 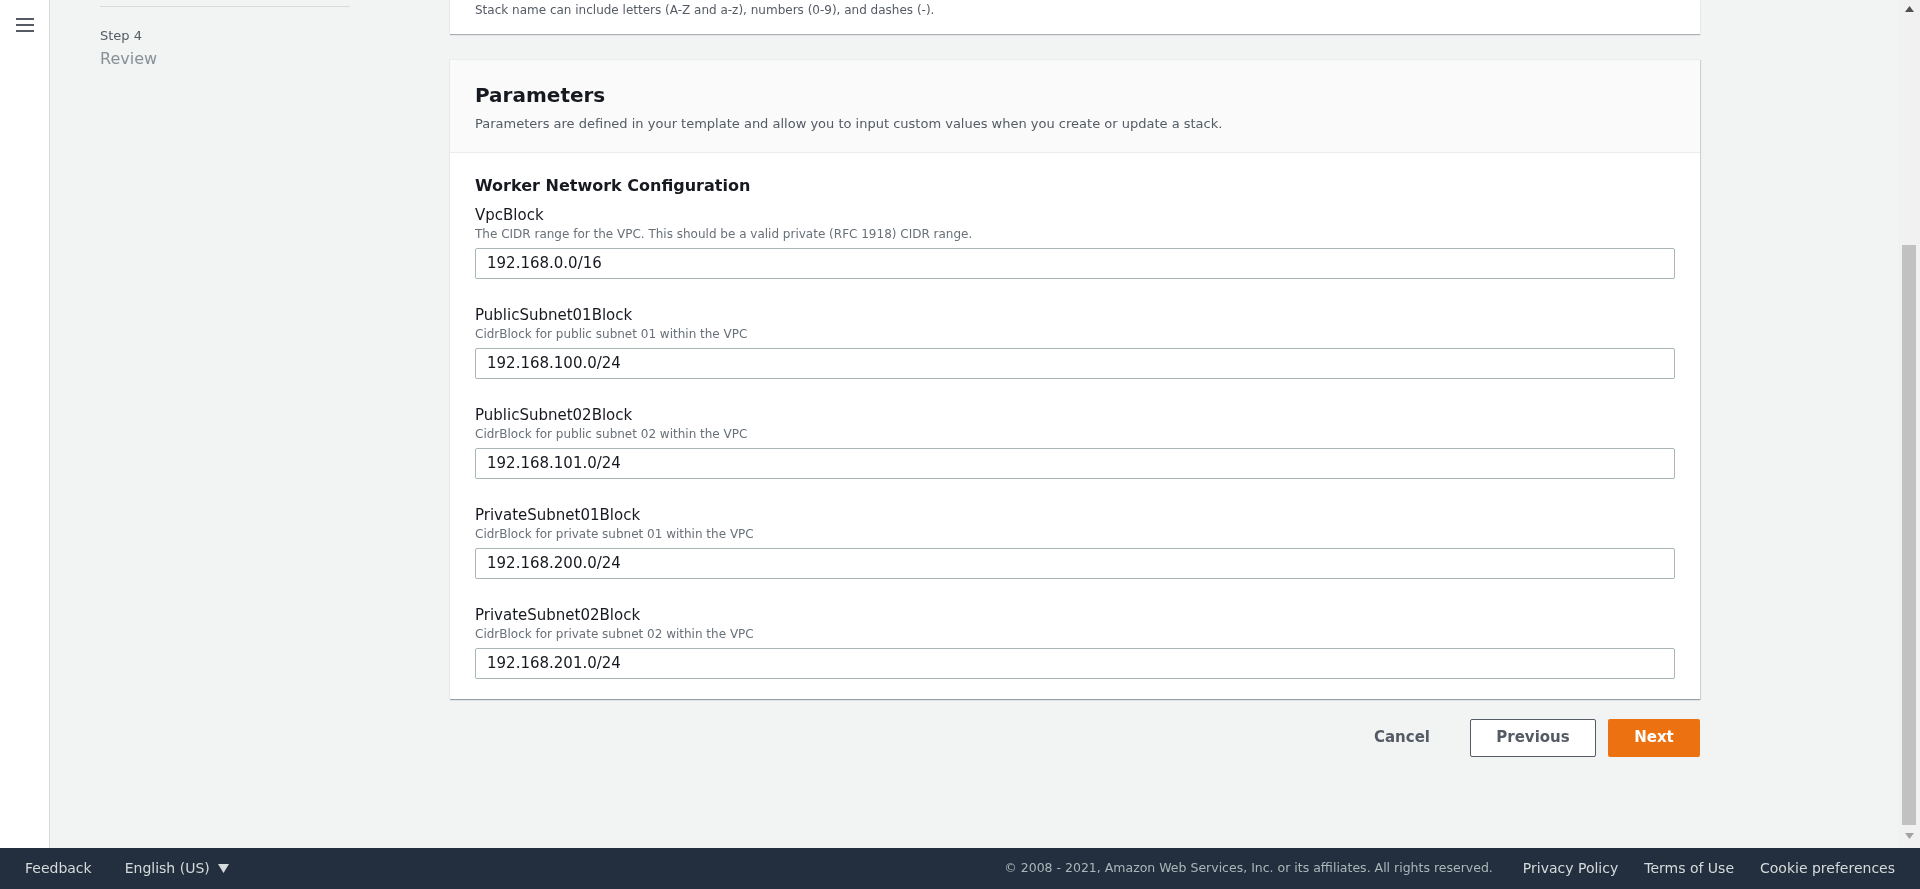 I want to click on input-field: 192.168.100.0/24, so click(x=1075, y=363).